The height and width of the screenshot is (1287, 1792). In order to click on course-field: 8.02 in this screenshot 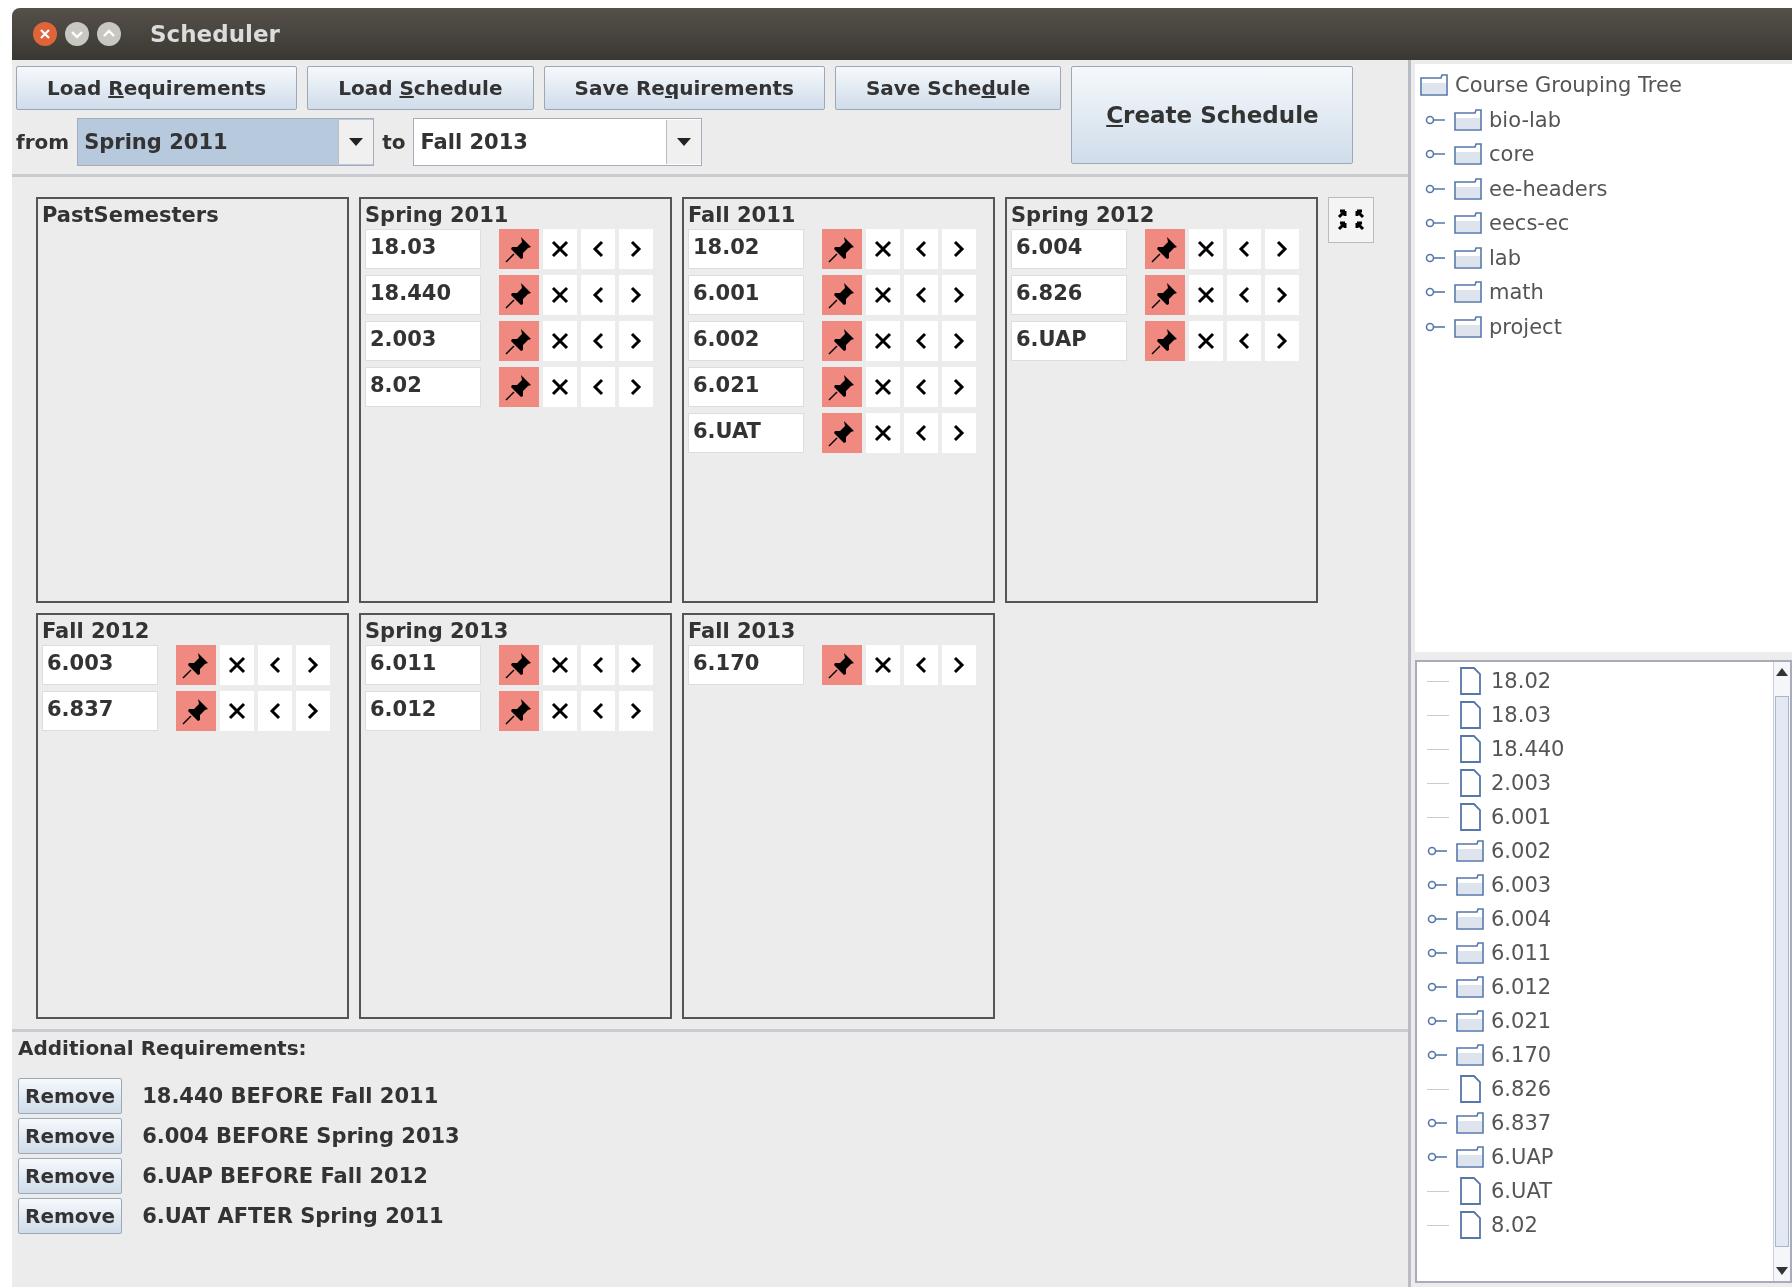, I will do `click(423, 387)`.